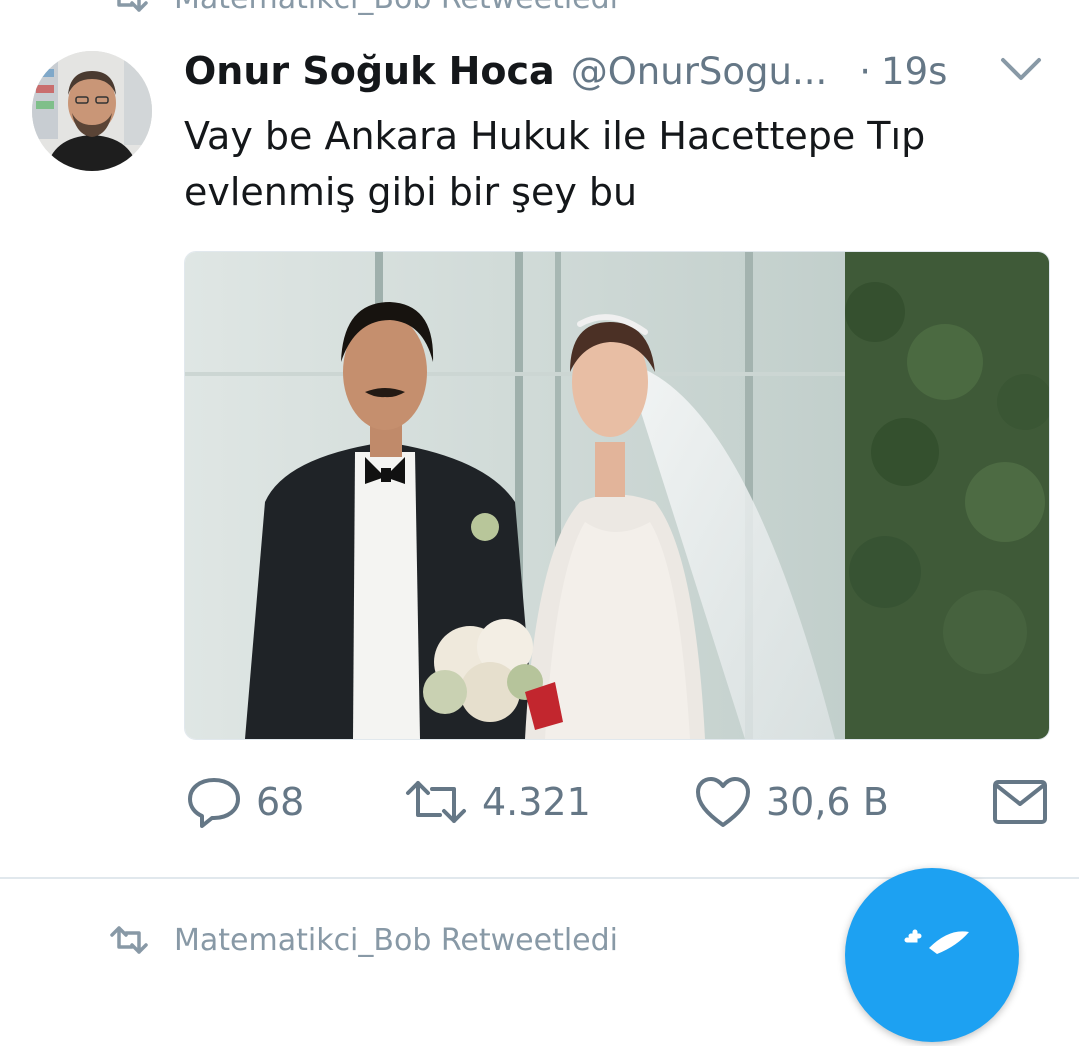 Image resolution: width=1079 pixels, height=1046 pixels. Describe the element at coordinates (723, 802) in the screenshot. I see `heart-icon` at that location.